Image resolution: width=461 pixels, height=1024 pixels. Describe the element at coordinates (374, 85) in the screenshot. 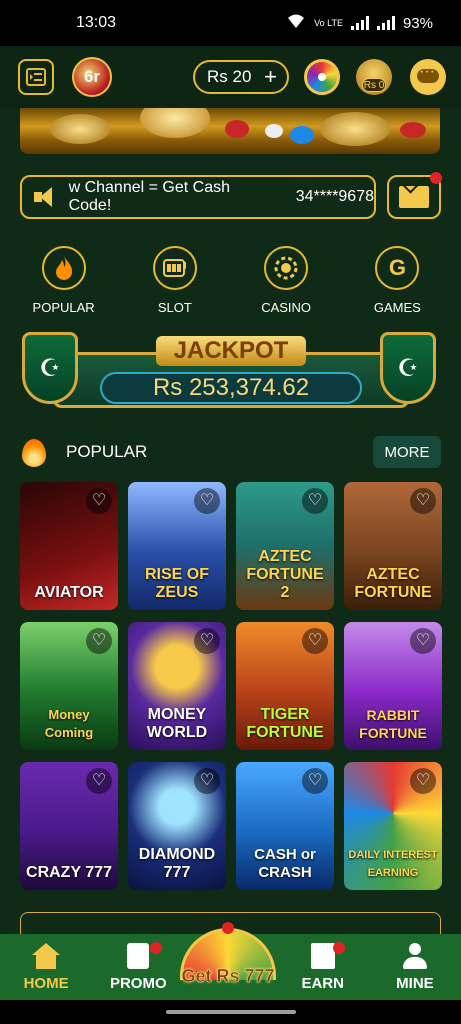

I see `money-bag-amount: Rs 0` at that location.